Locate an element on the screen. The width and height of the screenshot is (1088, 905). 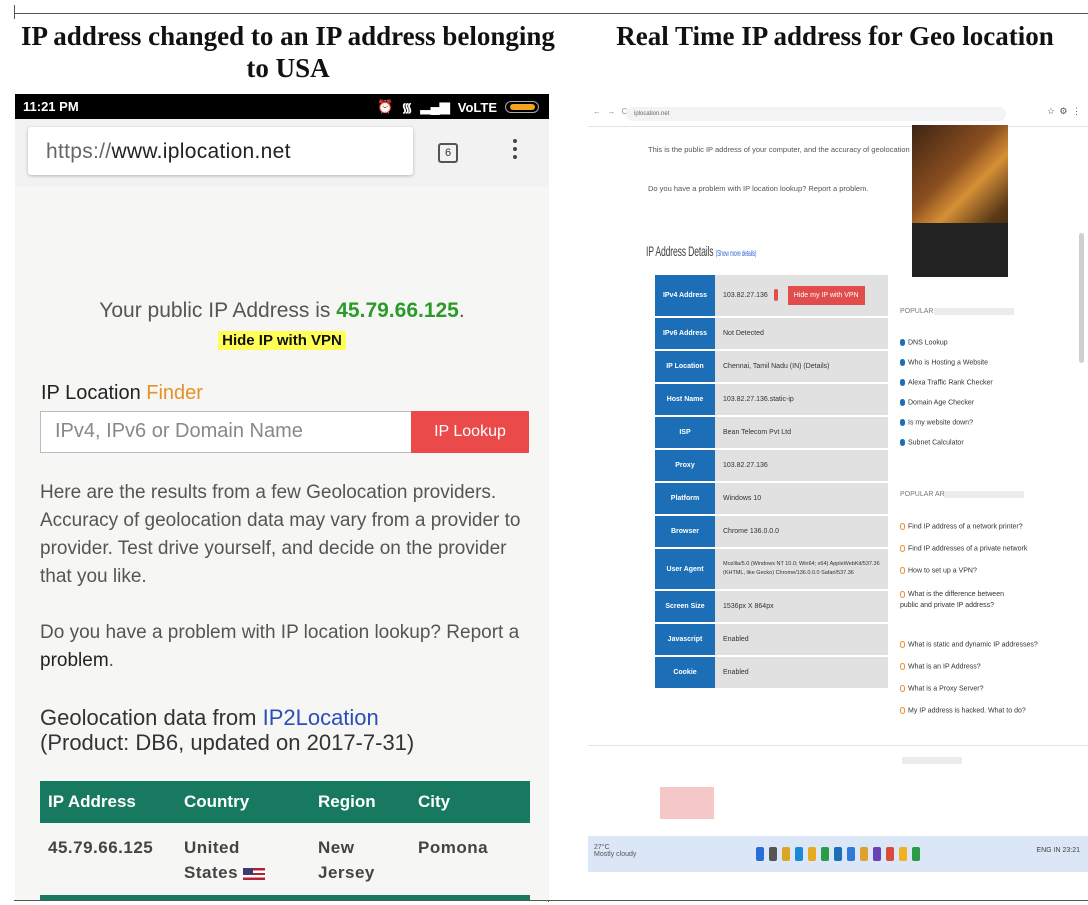
sidebar-article-link: What is a Proxy Server? is located at coordinates (941, 688).